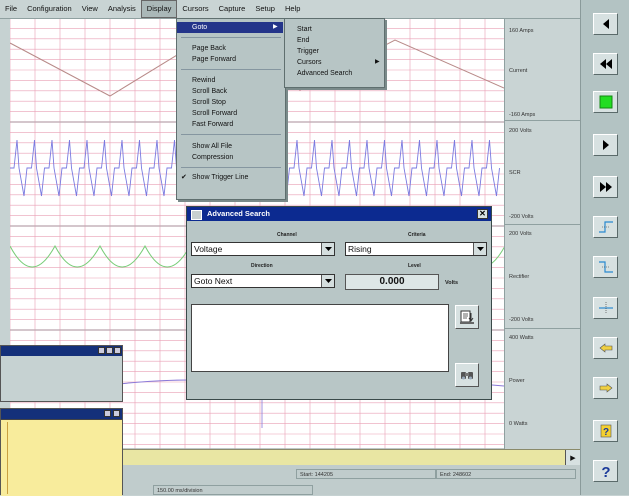 The width and height of the screenshot is (629, 496). I want to click on trigger-level-icon, so click(605, 308).